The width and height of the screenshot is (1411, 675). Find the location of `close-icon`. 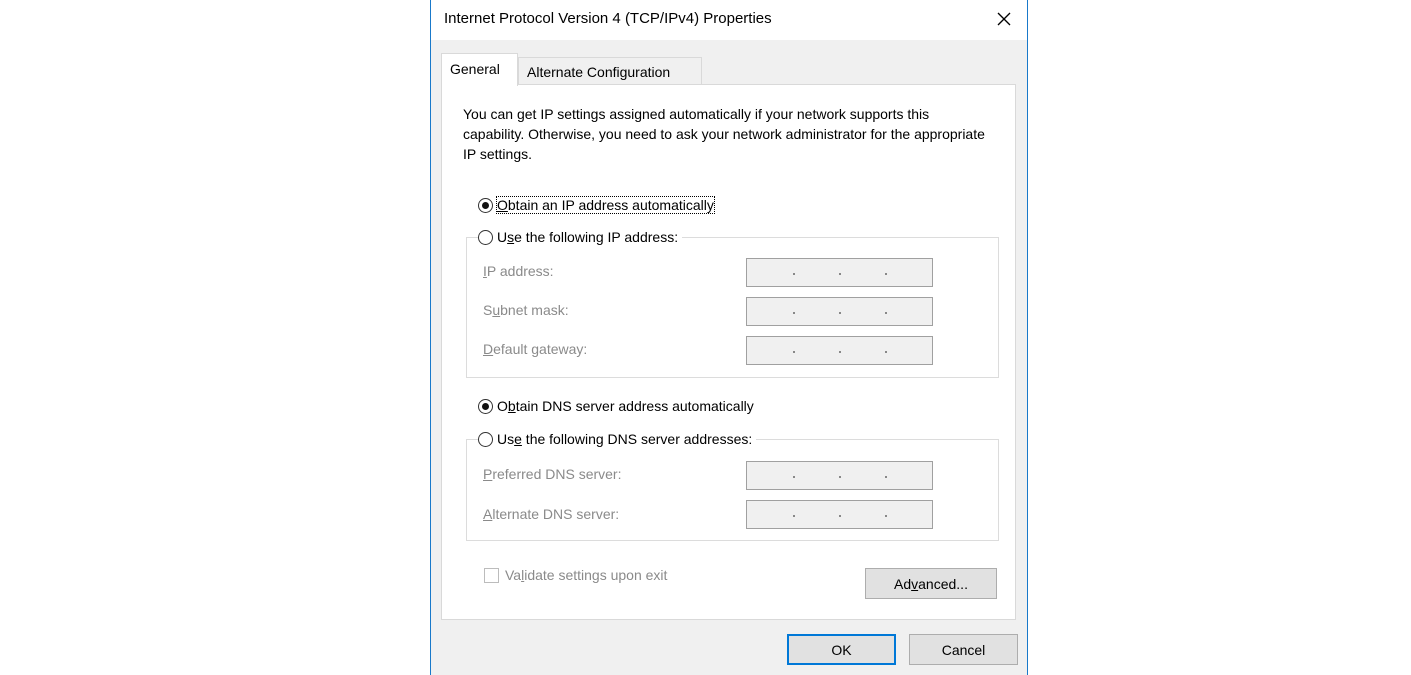

close-icon is located at coordinates (1004, 19).